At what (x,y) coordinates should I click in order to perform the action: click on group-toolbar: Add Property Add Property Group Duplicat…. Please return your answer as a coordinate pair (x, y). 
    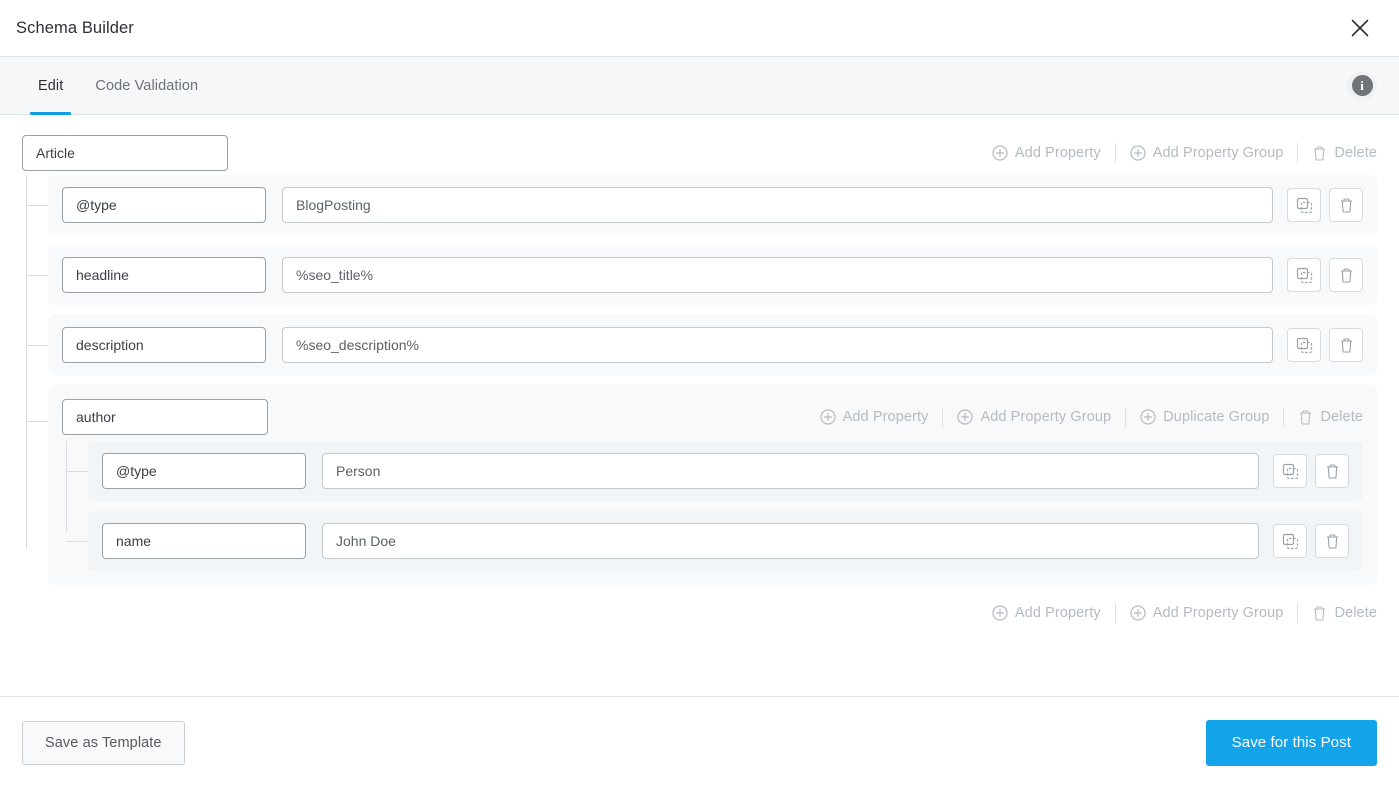
    Looking at the image, I should click on (1084, 417).